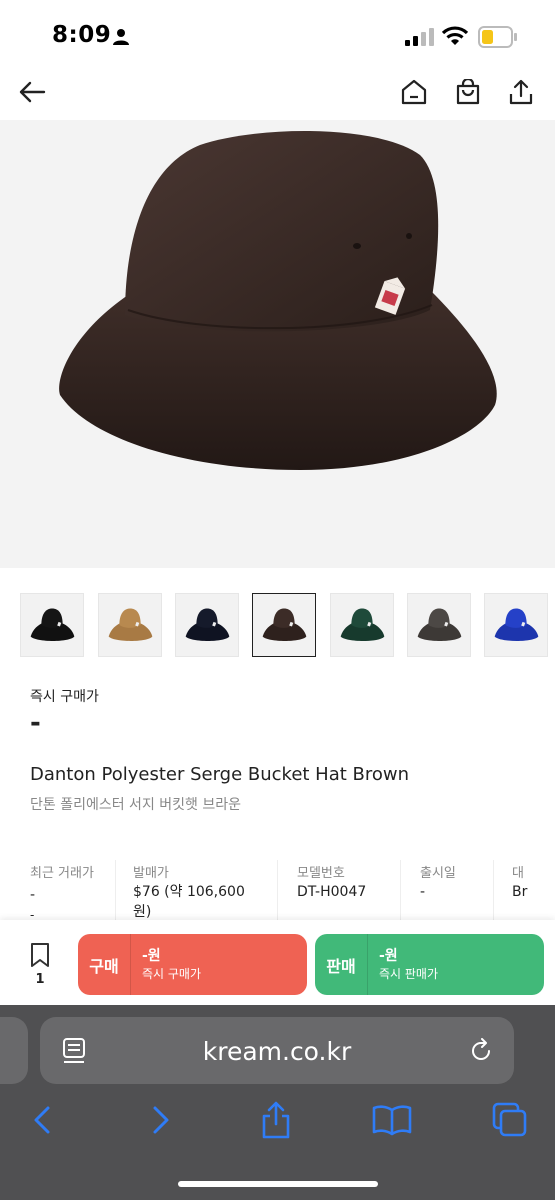 The height and width of the screenshot is (1200, 555). Describe the element at coordinates (64, 697) in the screenshot. I see `instant-buy-label: 즉시 구매가` at that location.